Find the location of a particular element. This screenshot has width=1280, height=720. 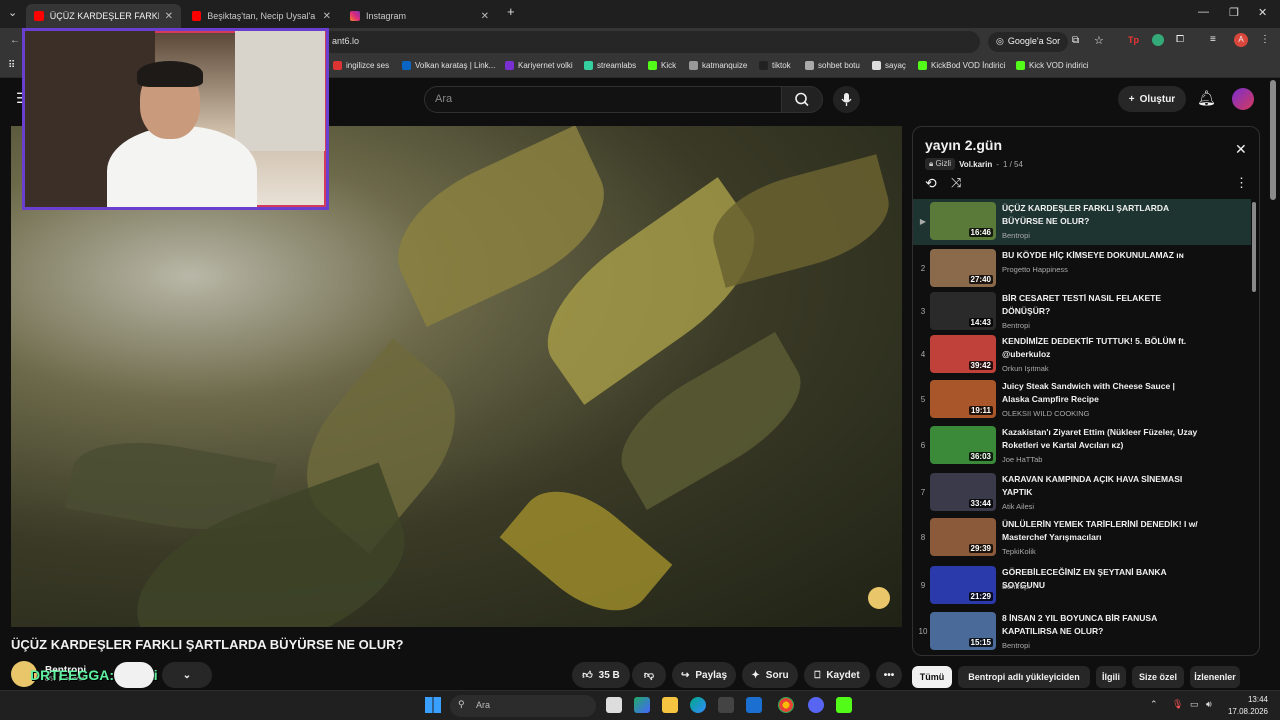

kick-app-icon is located at coordinates (844, 705).